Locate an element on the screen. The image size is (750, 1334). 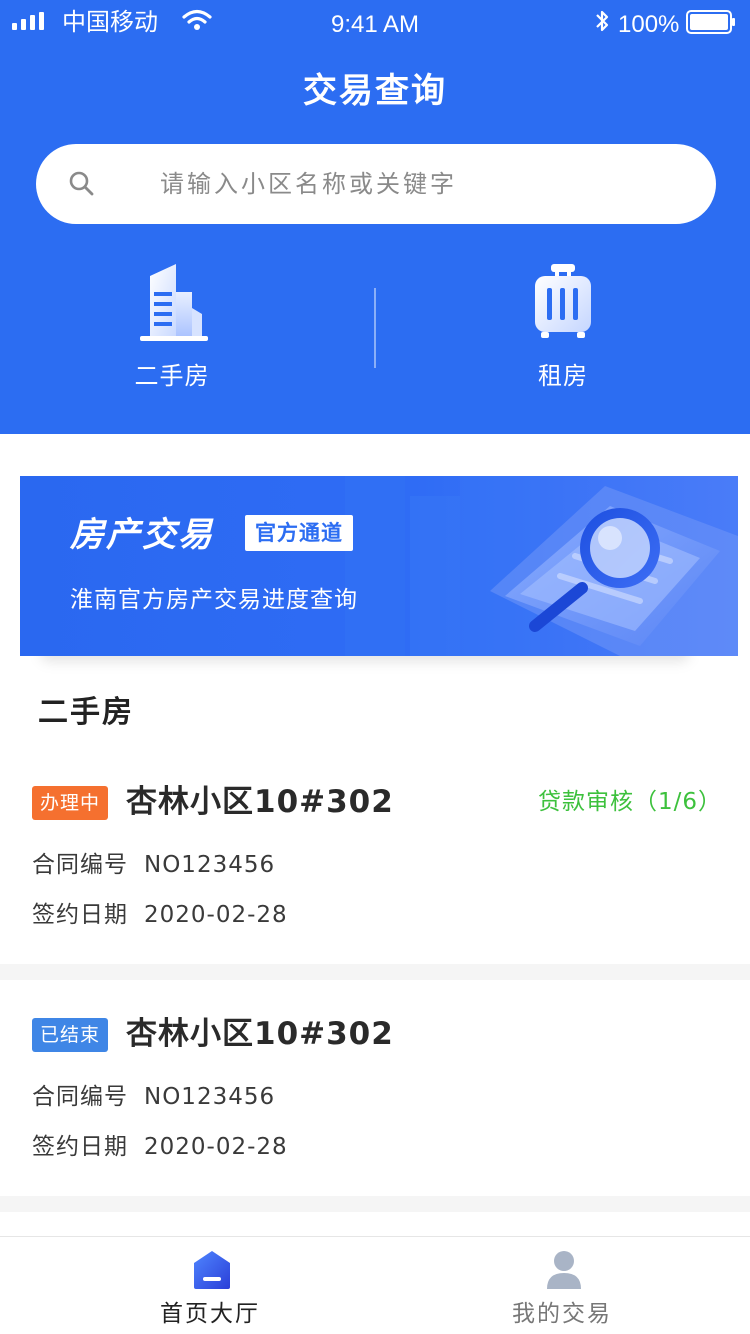
search-placeholder: 请输入小区名称或关键字 is located at coordinates (308, 184).